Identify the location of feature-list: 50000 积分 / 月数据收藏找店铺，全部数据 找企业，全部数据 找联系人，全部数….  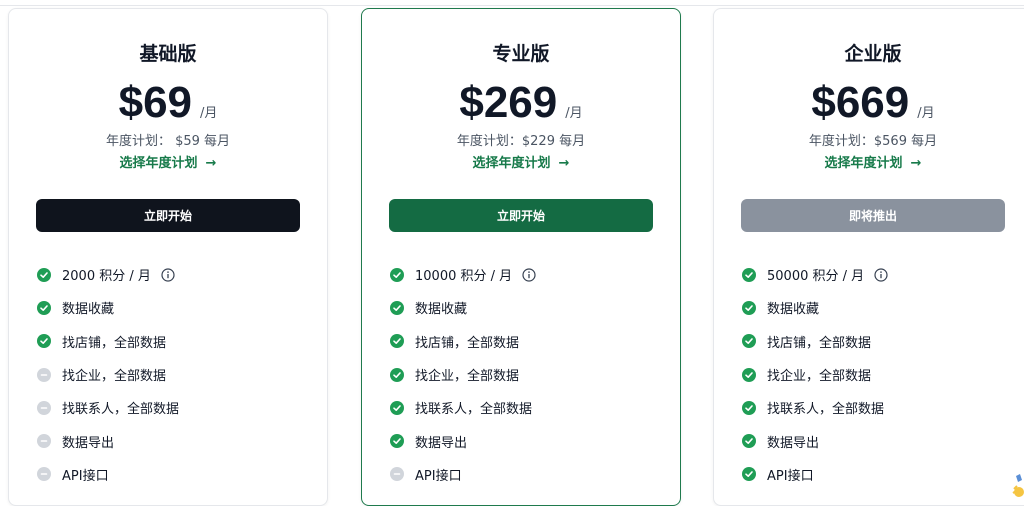
(877, 374).